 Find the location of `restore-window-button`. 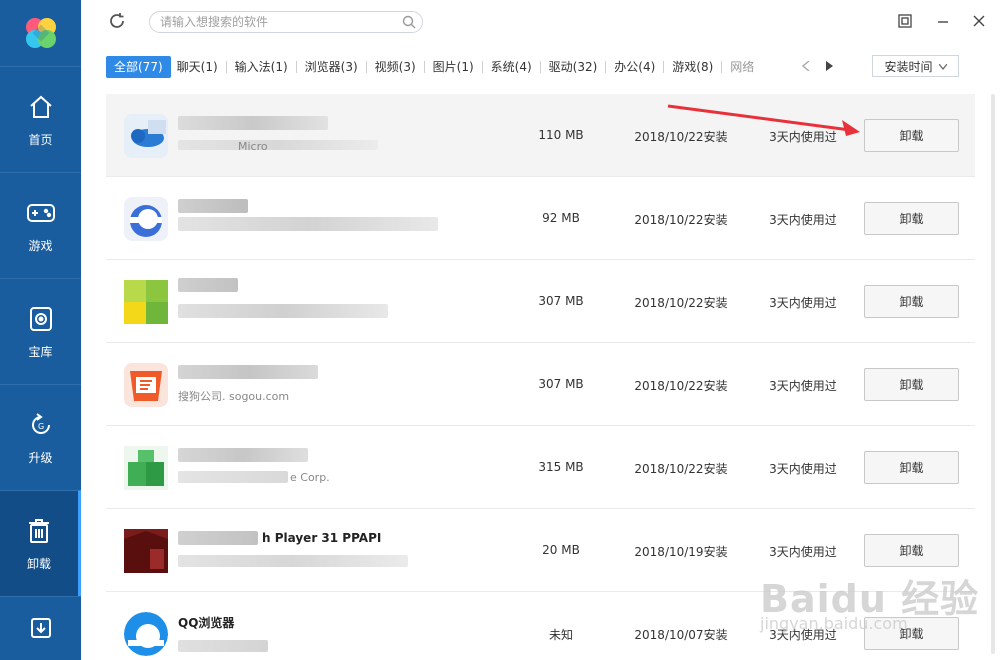

restore-window-button is located at coordinates (905, 22).